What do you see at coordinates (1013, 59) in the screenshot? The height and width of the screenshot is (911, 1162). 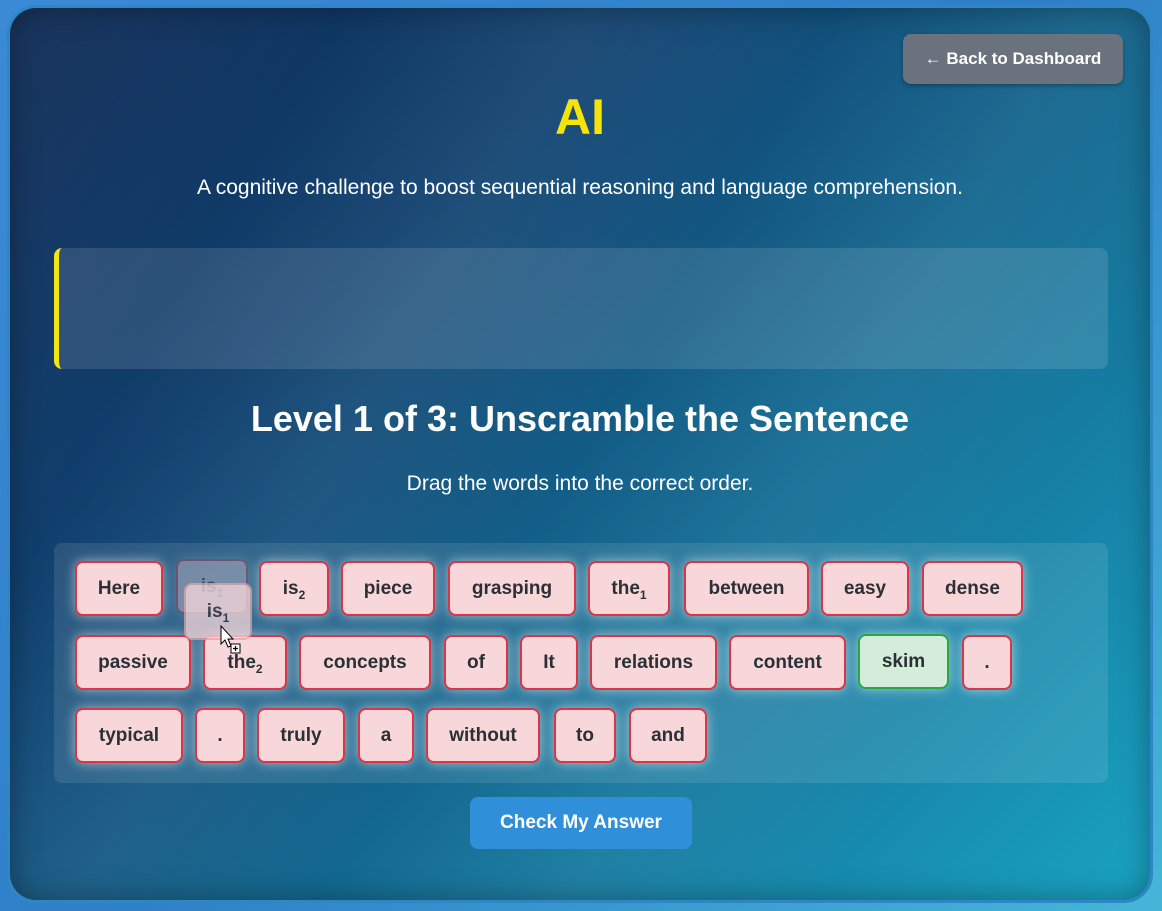 I see `back-to-dashboard-button: ← Back to Dashboard` at bounding box center [1013, 59].